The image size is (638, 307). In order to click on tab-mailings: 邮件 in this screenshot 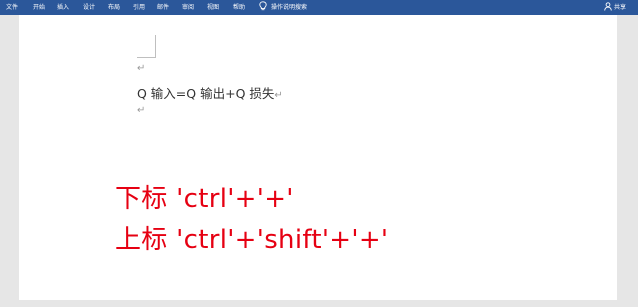, I will do `click(163, 7)`.